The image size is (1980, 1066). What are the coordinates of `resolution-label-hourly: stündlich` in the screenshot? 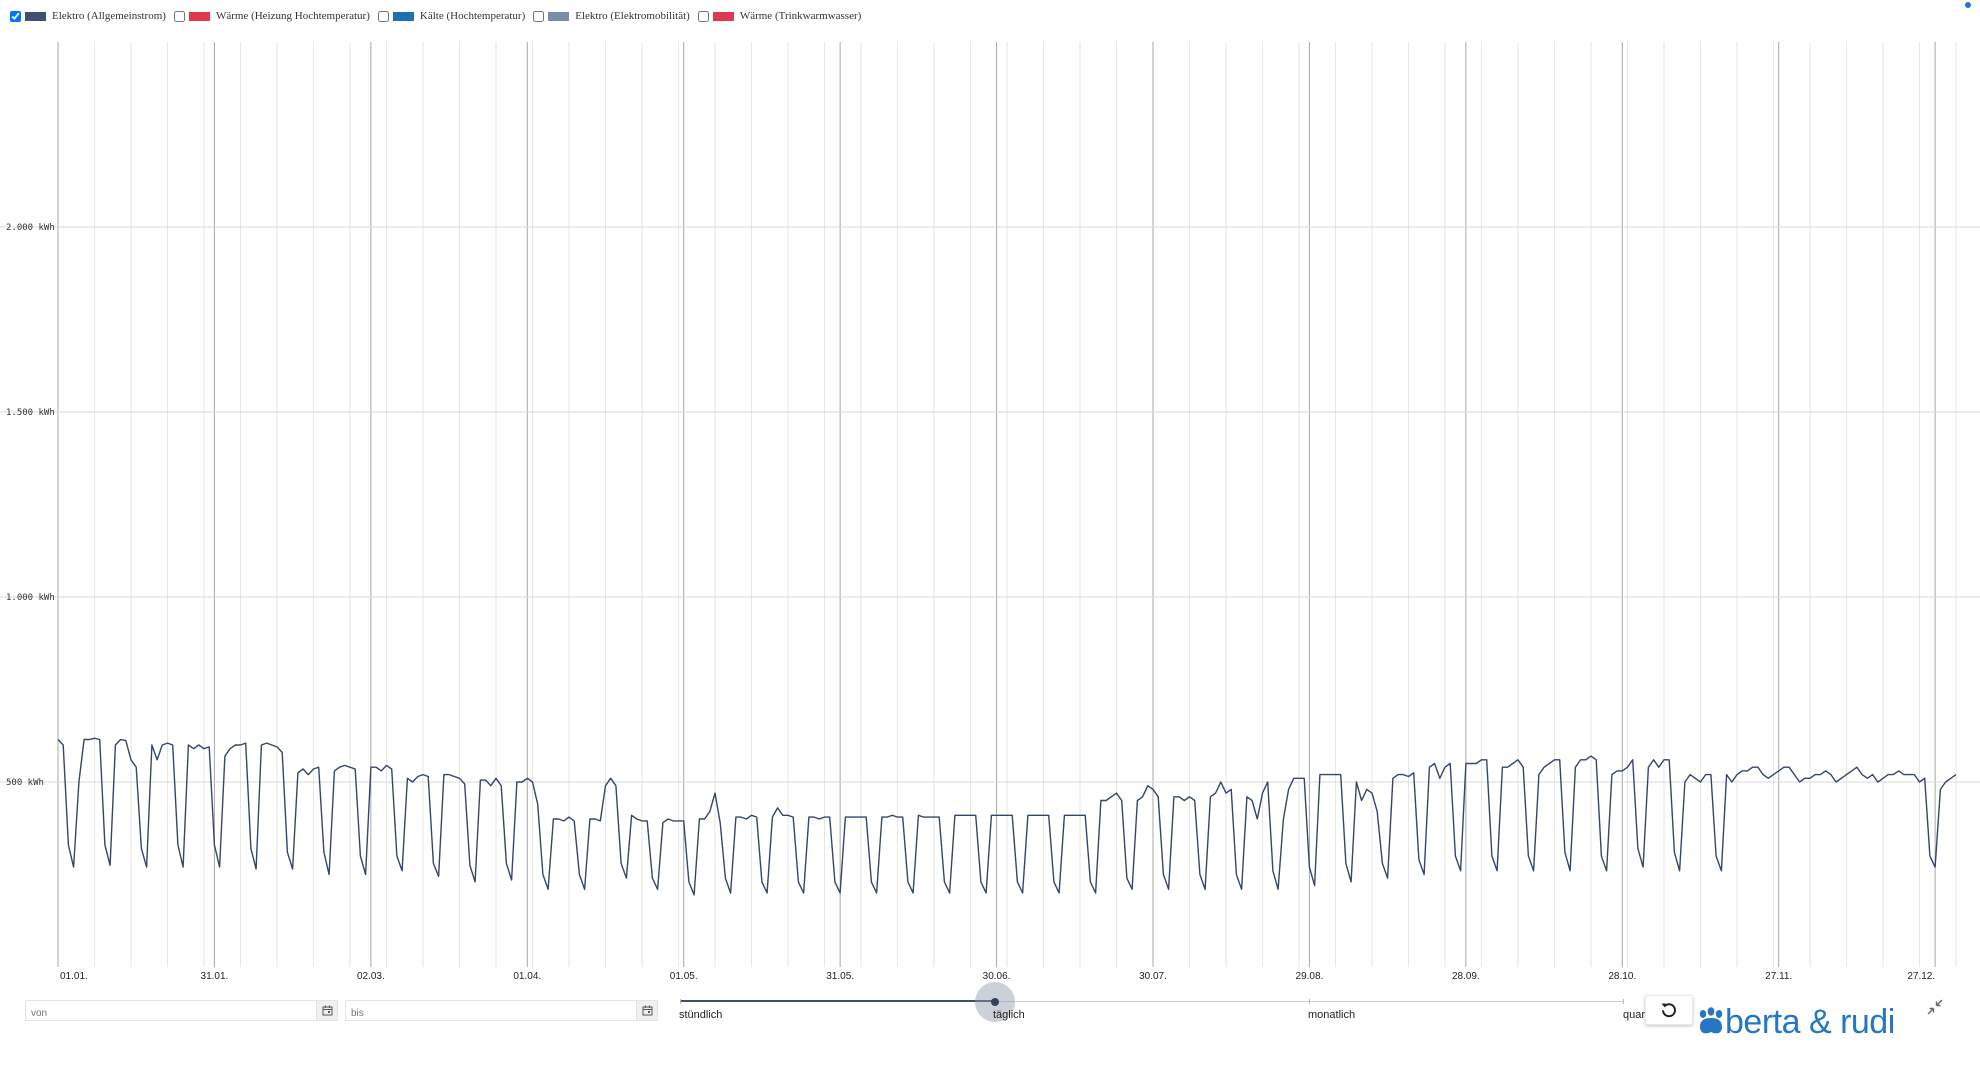 It's located at (700, 1015).